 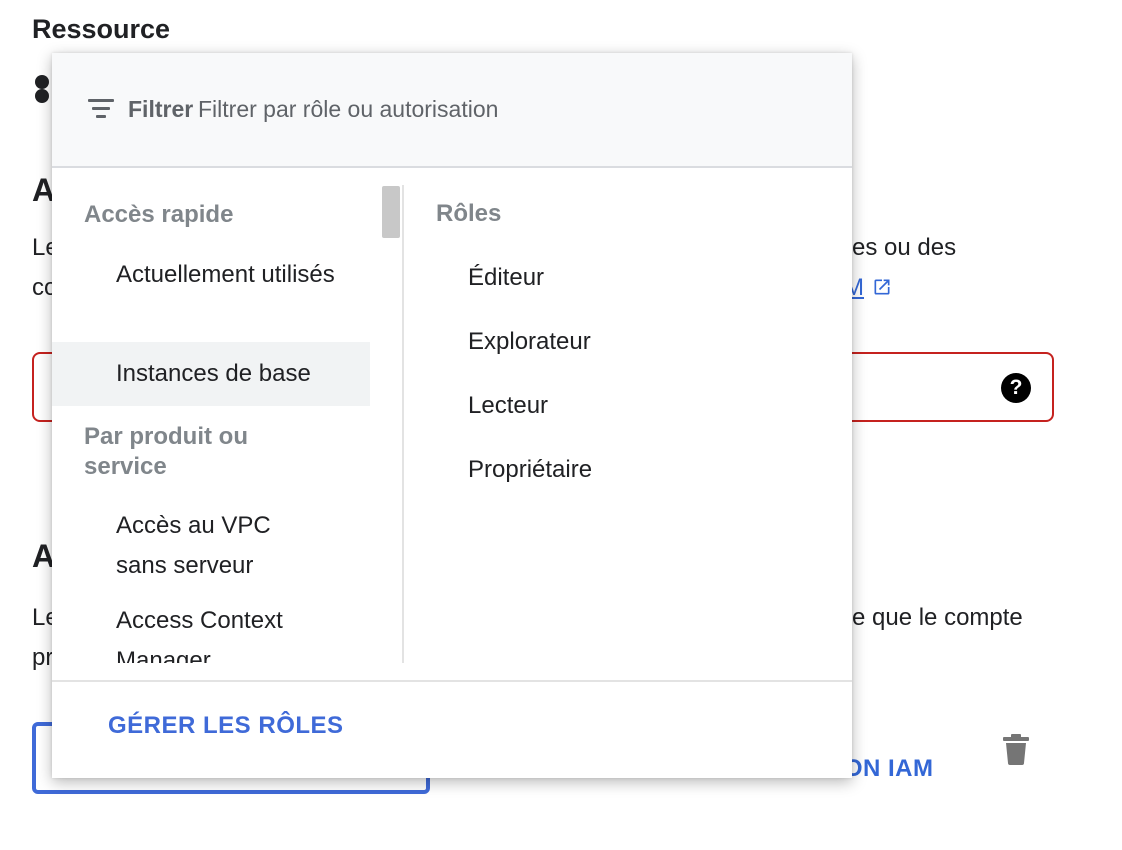 I want to click on role-item-label: Propriétaire, so click(x=530, y=469).